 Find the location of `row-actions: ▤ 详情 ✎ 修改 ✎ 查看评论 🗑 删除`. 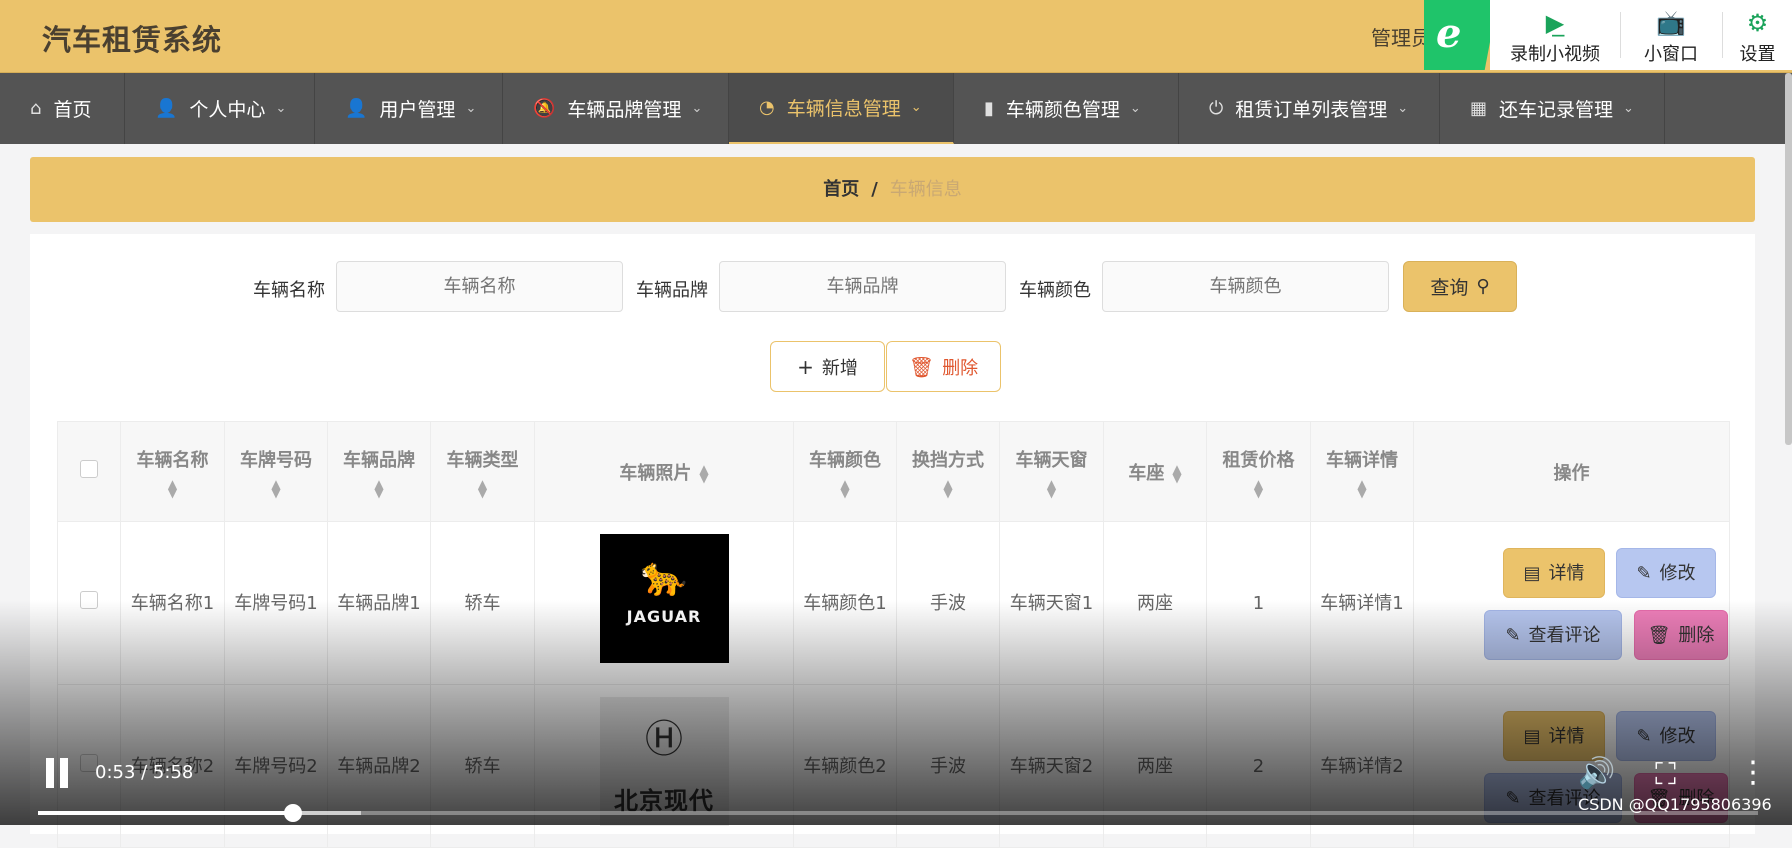

row-actions: ▤ 详情 ✎ 修改 ✎ 查看评论 🗑 删除 is located at coordinates (1571, 766).